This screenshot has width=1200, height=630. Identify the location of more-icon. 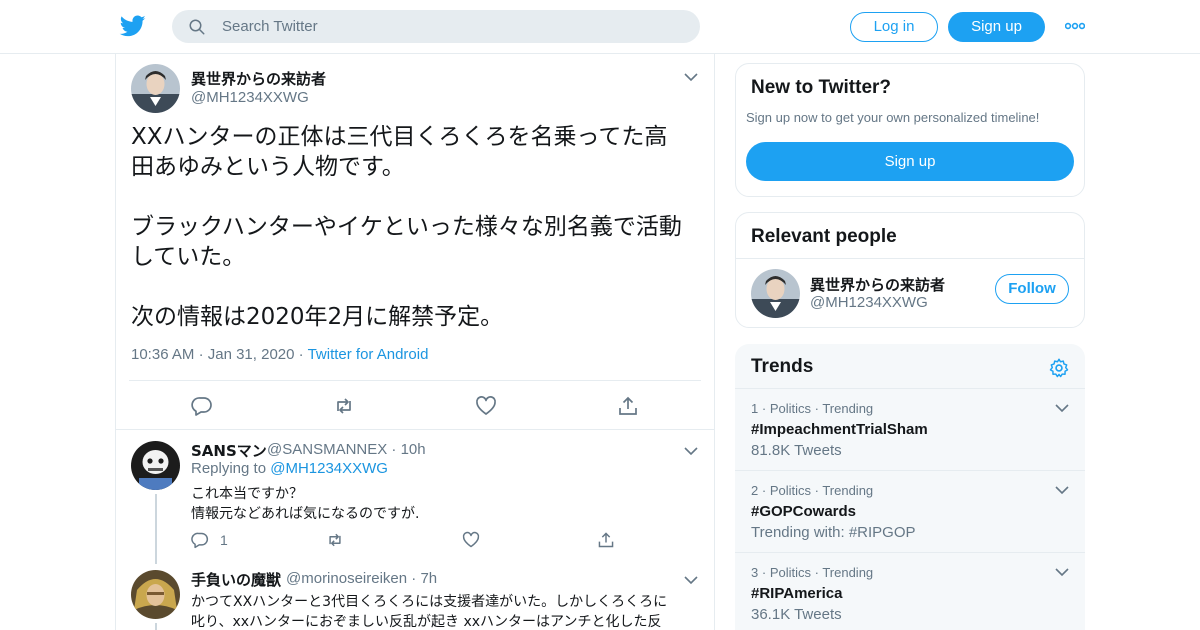
(1075, 26).